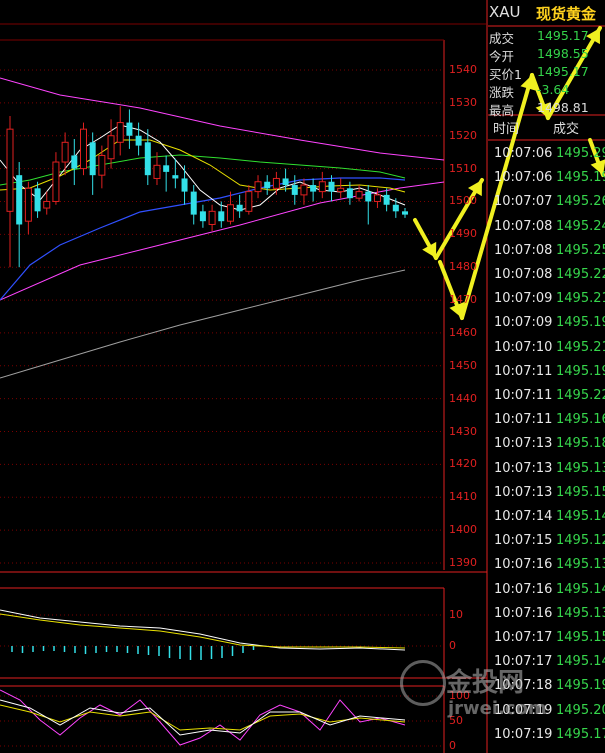 The height and width of the screenshot is (753, 605). Describe the element at coordinates (523, 202) in the screenshot. I see `tick-time: 10:07:07` at that location.